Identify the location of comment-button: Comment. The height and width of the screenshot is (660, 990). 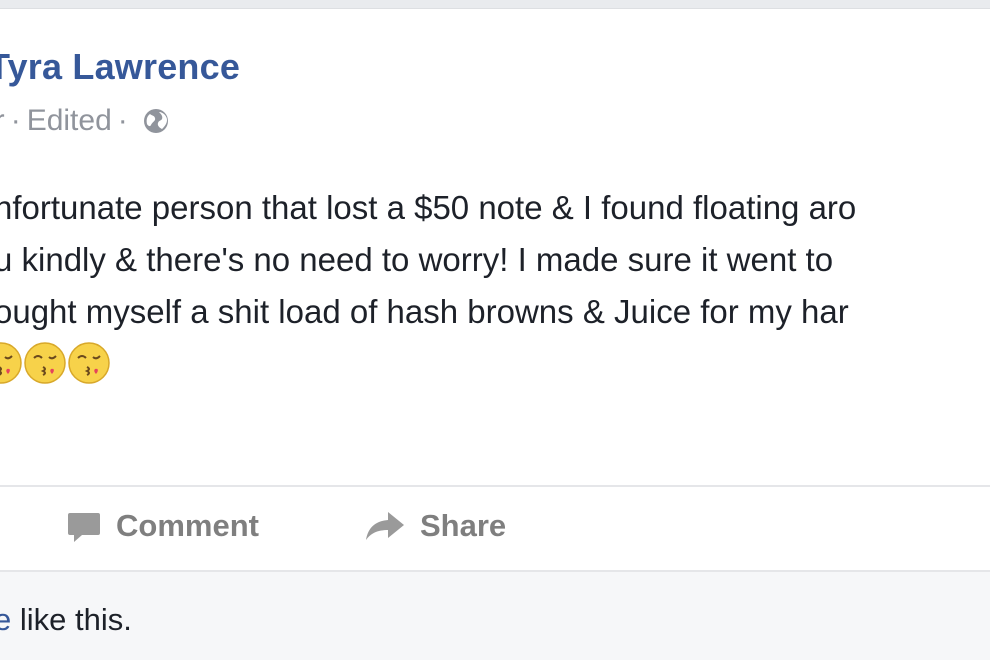
(162, 526).